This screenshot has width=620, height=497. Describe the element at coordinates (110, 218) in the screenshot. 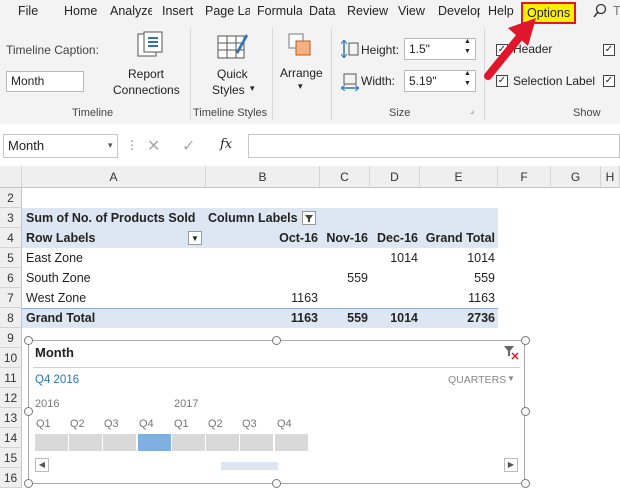

I see `pivot-title: Sum of No. of Products Sold` at that location.